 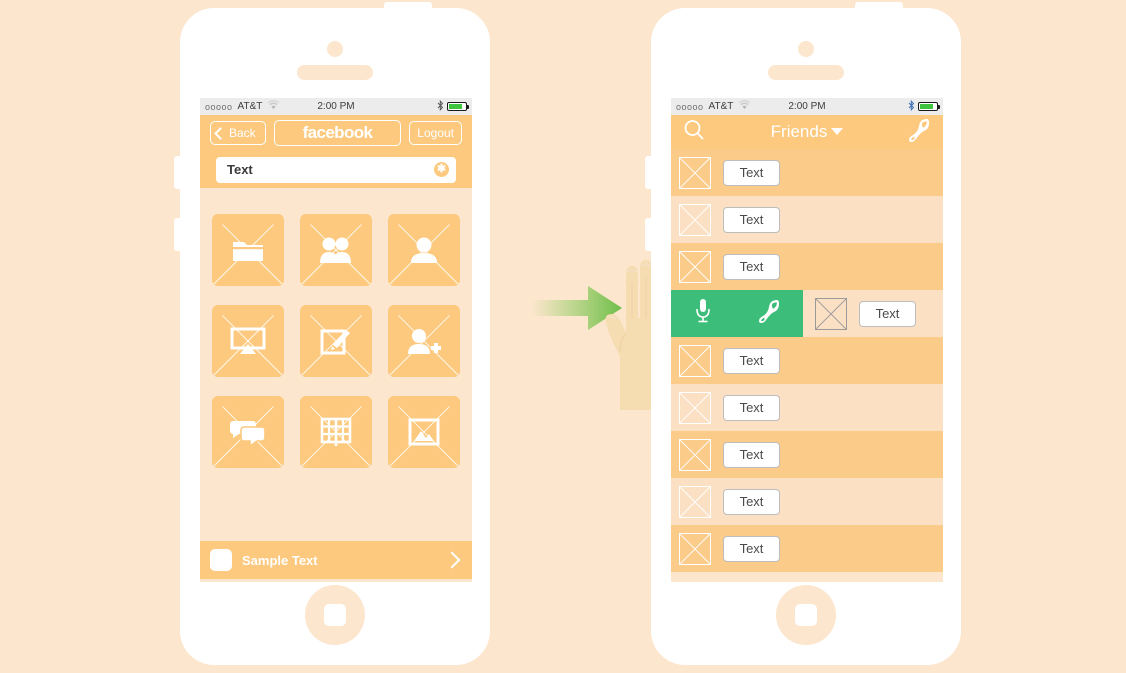 What do you see at coordinates (807, 548) in the screenshot?
I see `friend-row-9: Text` at bounding box center [807, 548].